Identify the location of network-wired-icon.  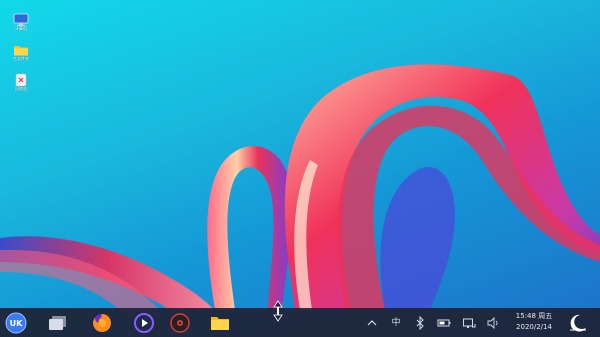
(469, 323).